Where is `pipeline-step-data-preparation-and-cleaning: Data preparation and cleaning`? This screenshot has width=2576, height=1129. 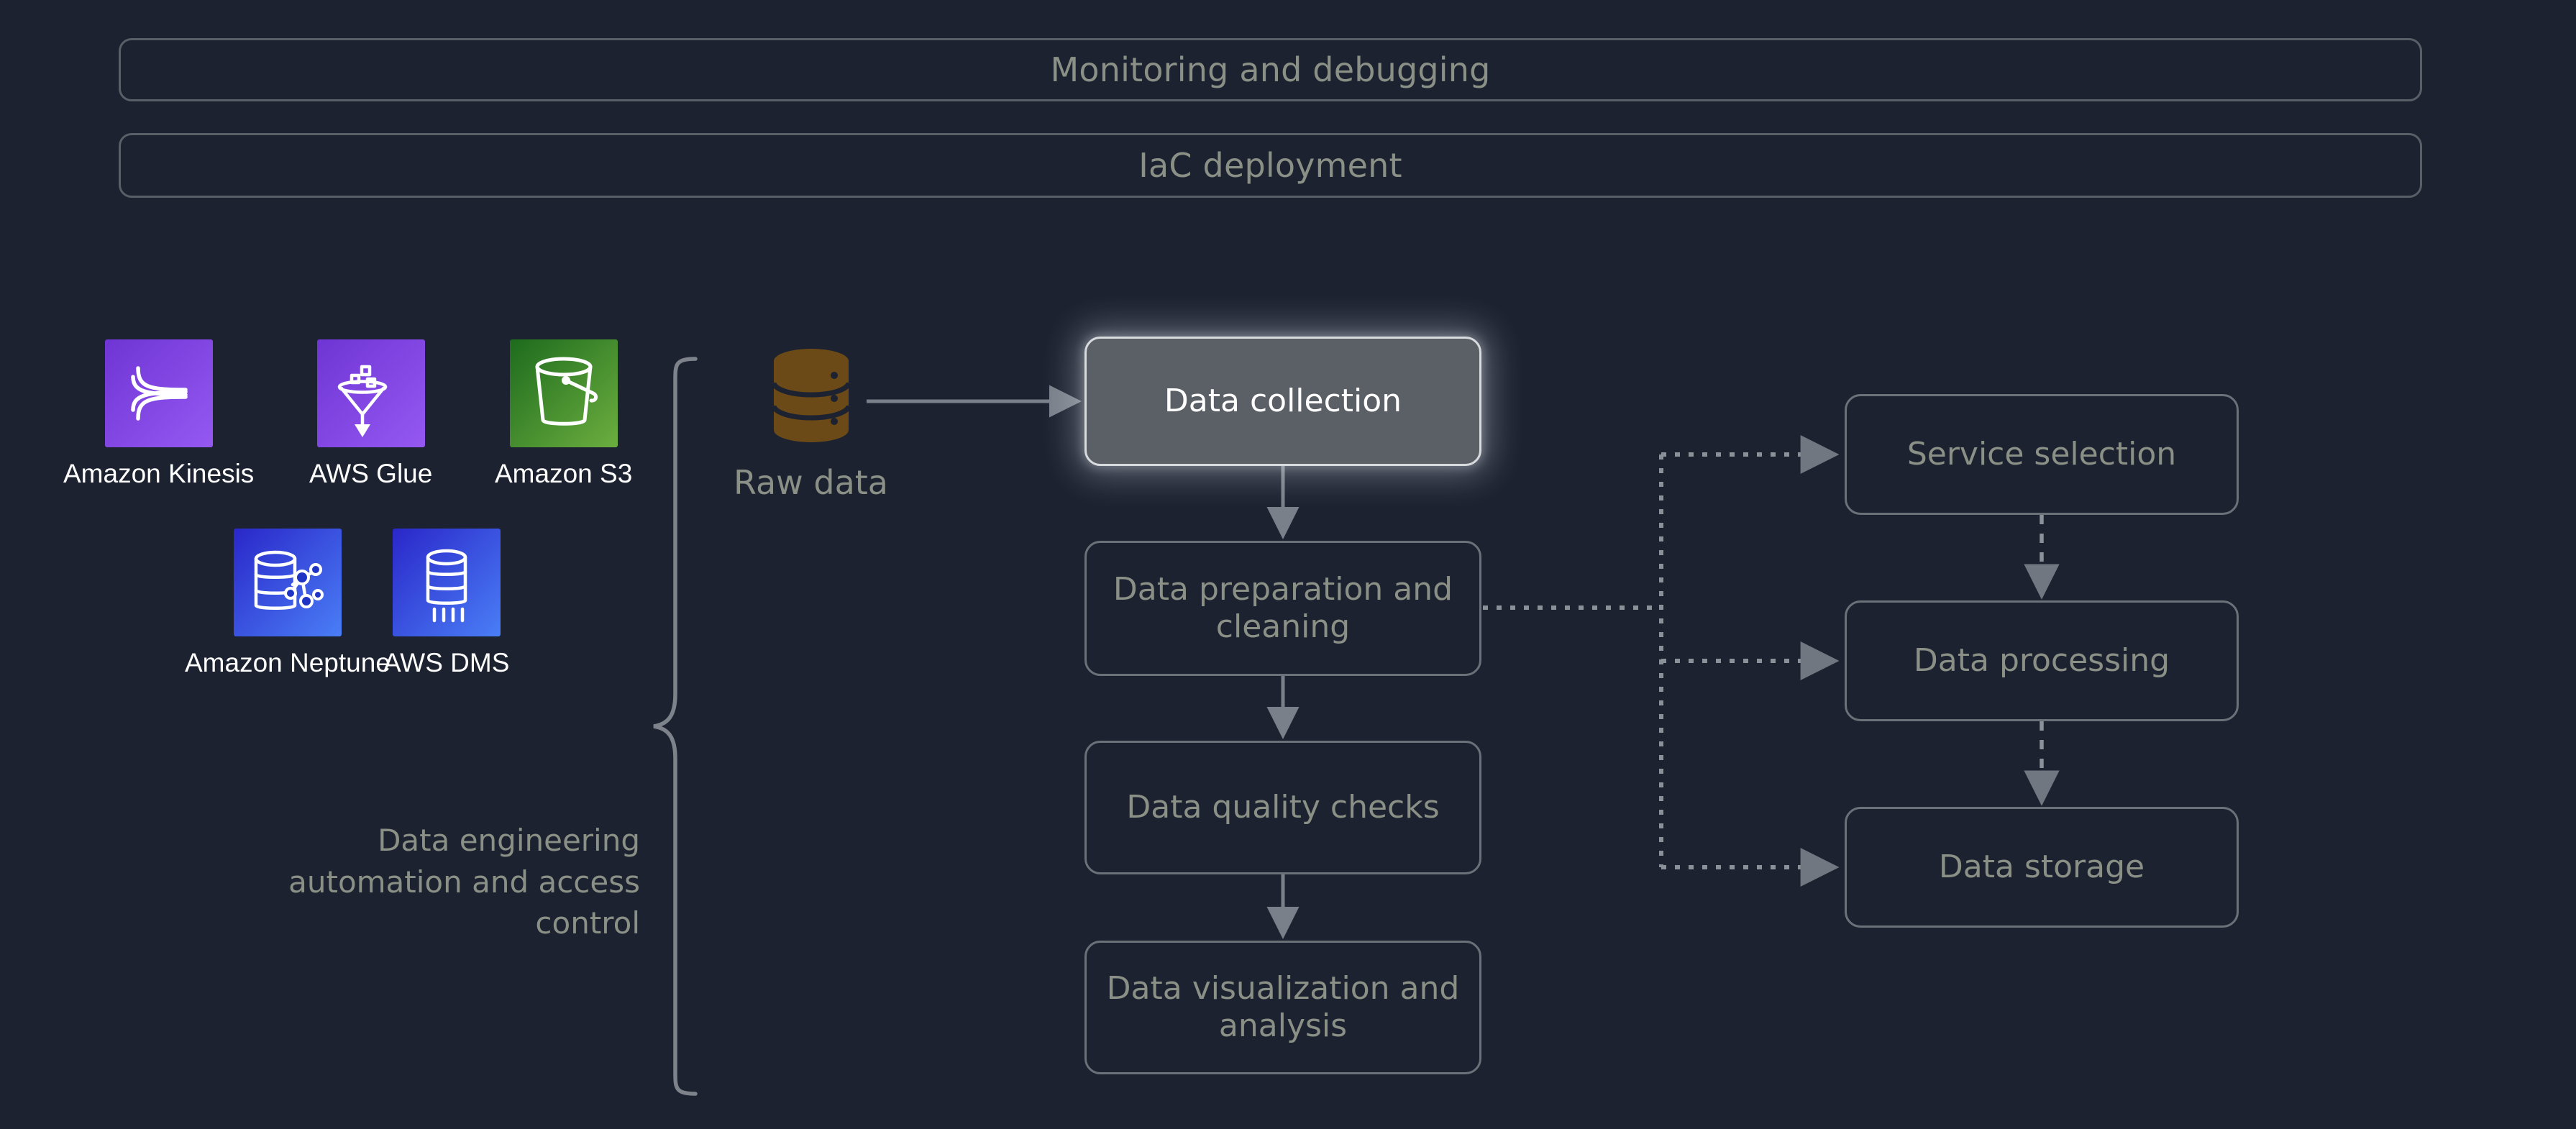
pipeline-step-data-preparation-and-cleaning: Data preparation and cleaning is located at coordinates (1282, 608).